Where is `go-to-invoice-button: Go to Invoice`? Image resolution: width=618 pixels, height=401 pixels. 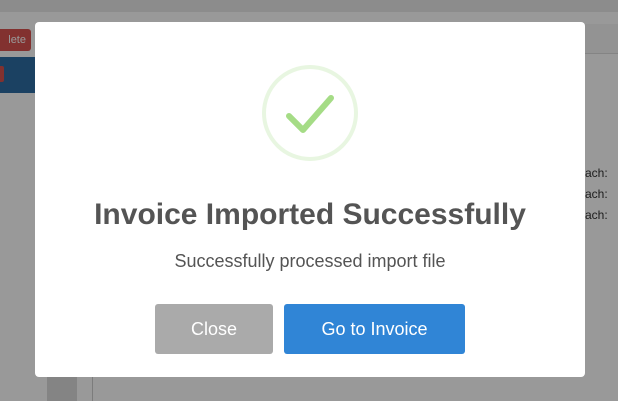
go-to-invoice-button: Go to Invoice is located at coordinates (374, 329).